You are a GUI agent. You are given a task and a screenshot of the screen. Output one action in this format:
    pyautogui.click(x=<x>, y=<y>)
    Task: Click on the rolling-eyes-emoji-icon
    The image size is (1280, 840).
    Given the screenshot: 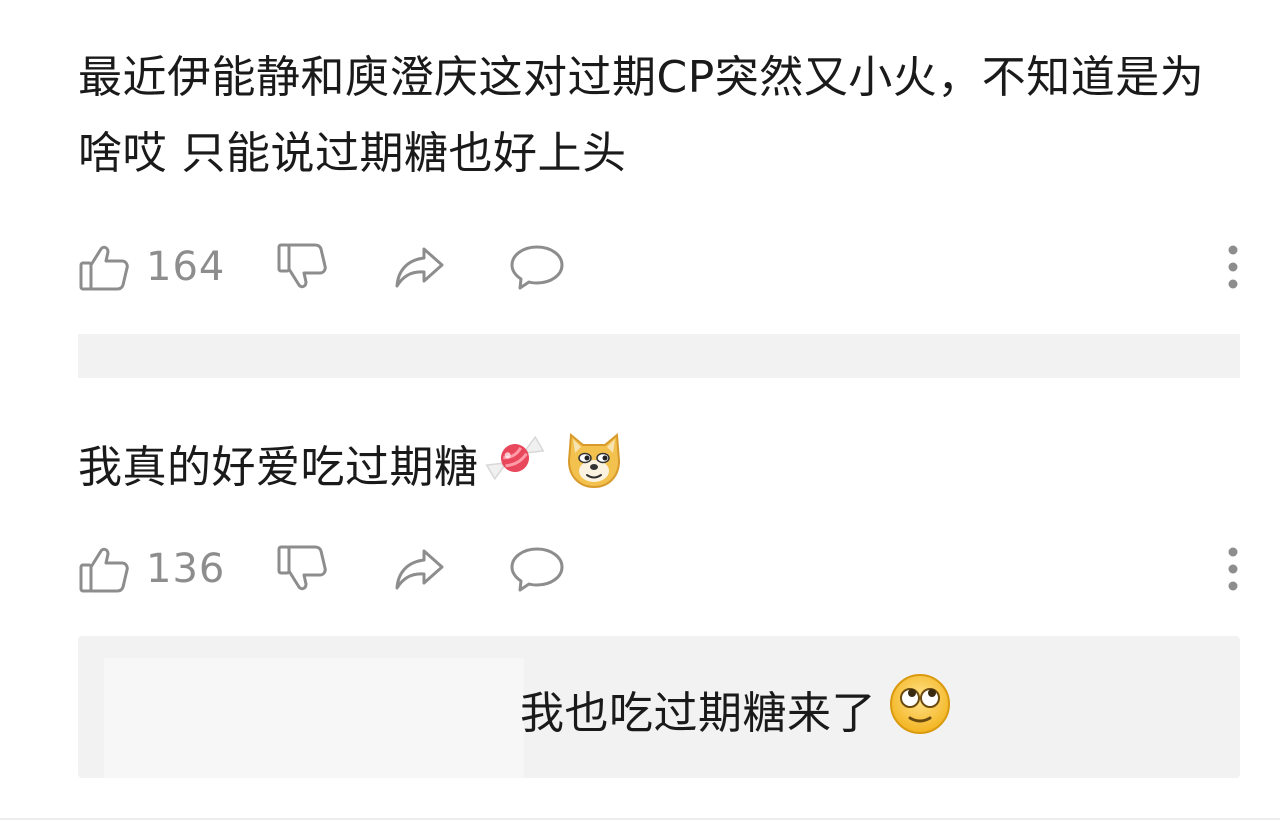 What is the action you would take?
    pyautogui.click(x=920, y=716)
    